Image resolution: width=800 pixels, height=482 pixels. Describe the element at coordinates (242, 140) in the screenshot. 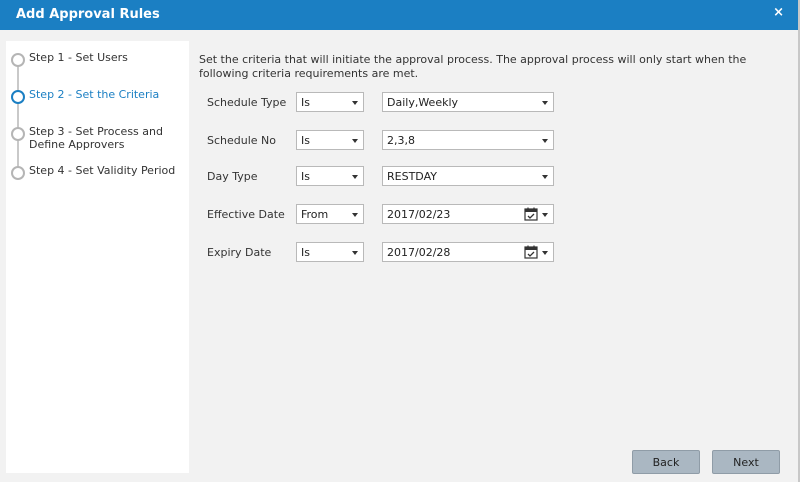

I see `criteria-label: Schedule No` at that location.